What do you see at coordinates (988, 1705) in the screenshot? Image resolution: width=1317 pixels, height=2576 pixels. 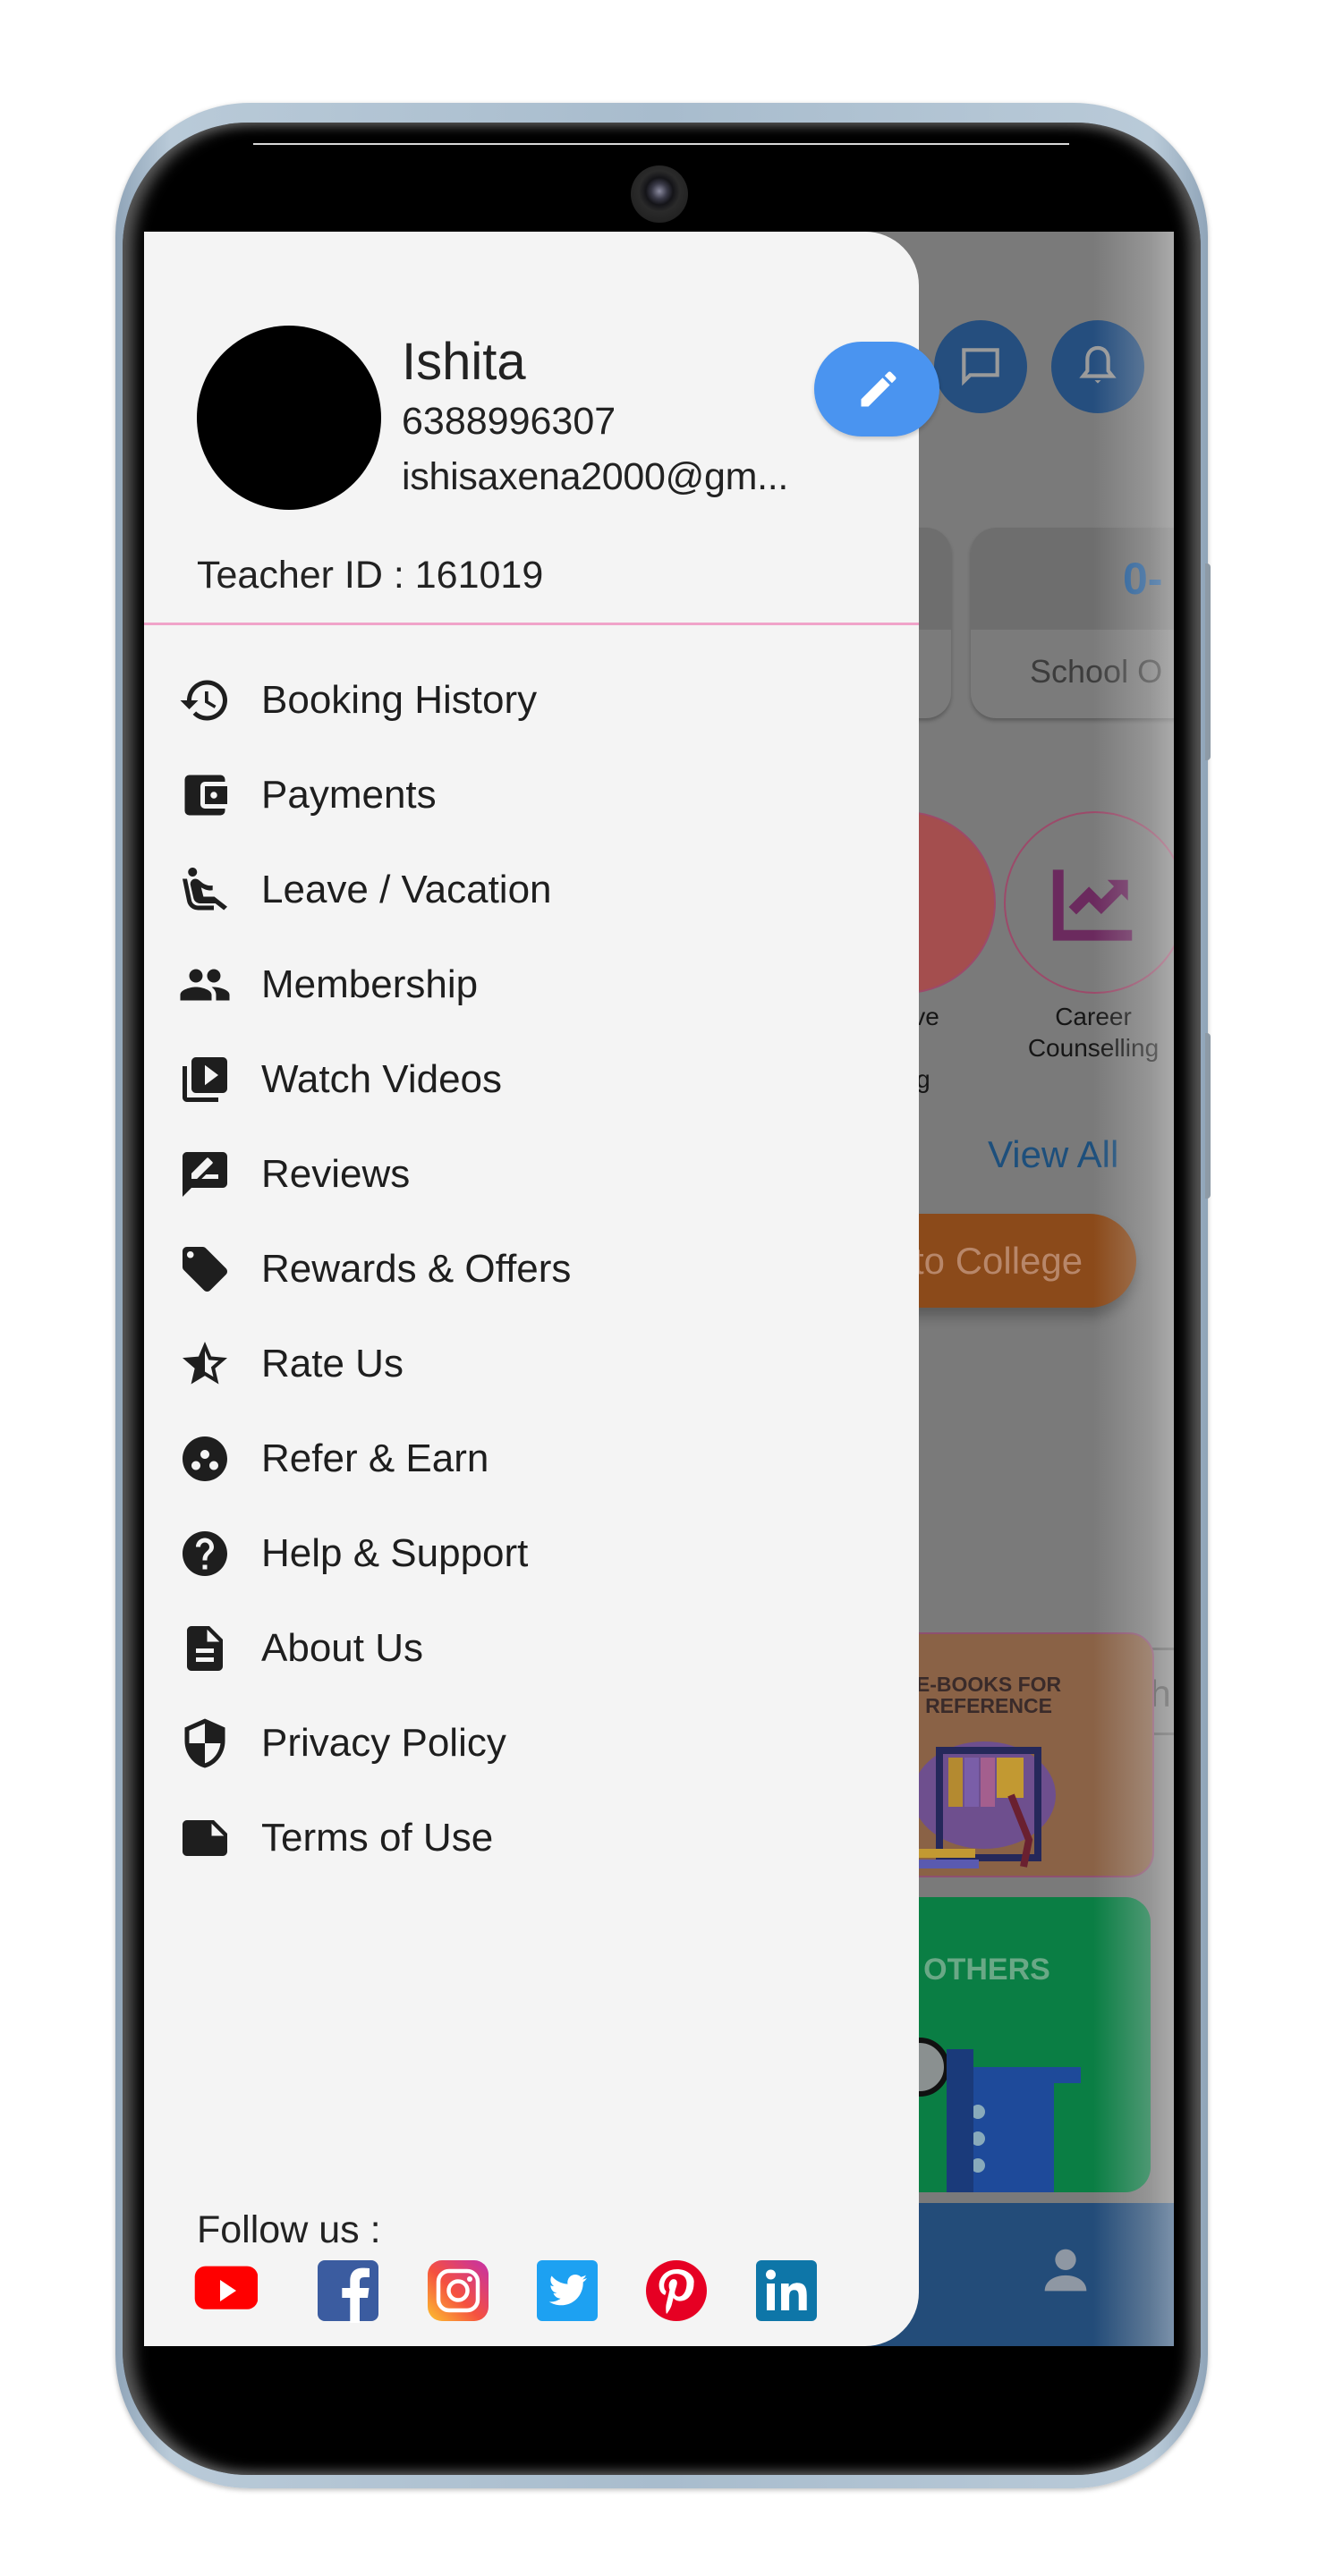 I see `tile-title-line: REFERENCE` at bounding box center [988, 1705].